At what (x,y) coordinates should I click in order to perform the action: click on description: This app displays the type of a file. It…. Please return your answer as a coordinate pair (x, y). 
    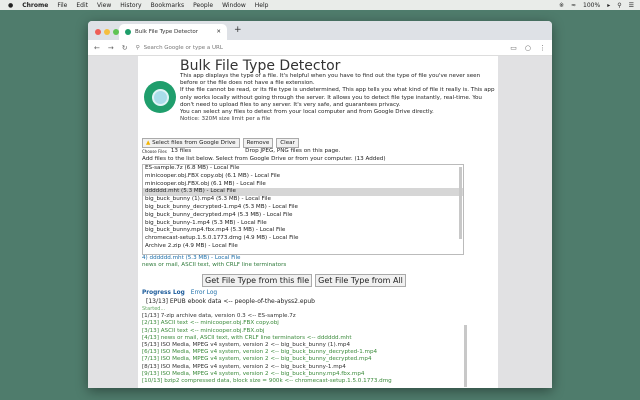
    Looking at the image, I should click on (338, 98).